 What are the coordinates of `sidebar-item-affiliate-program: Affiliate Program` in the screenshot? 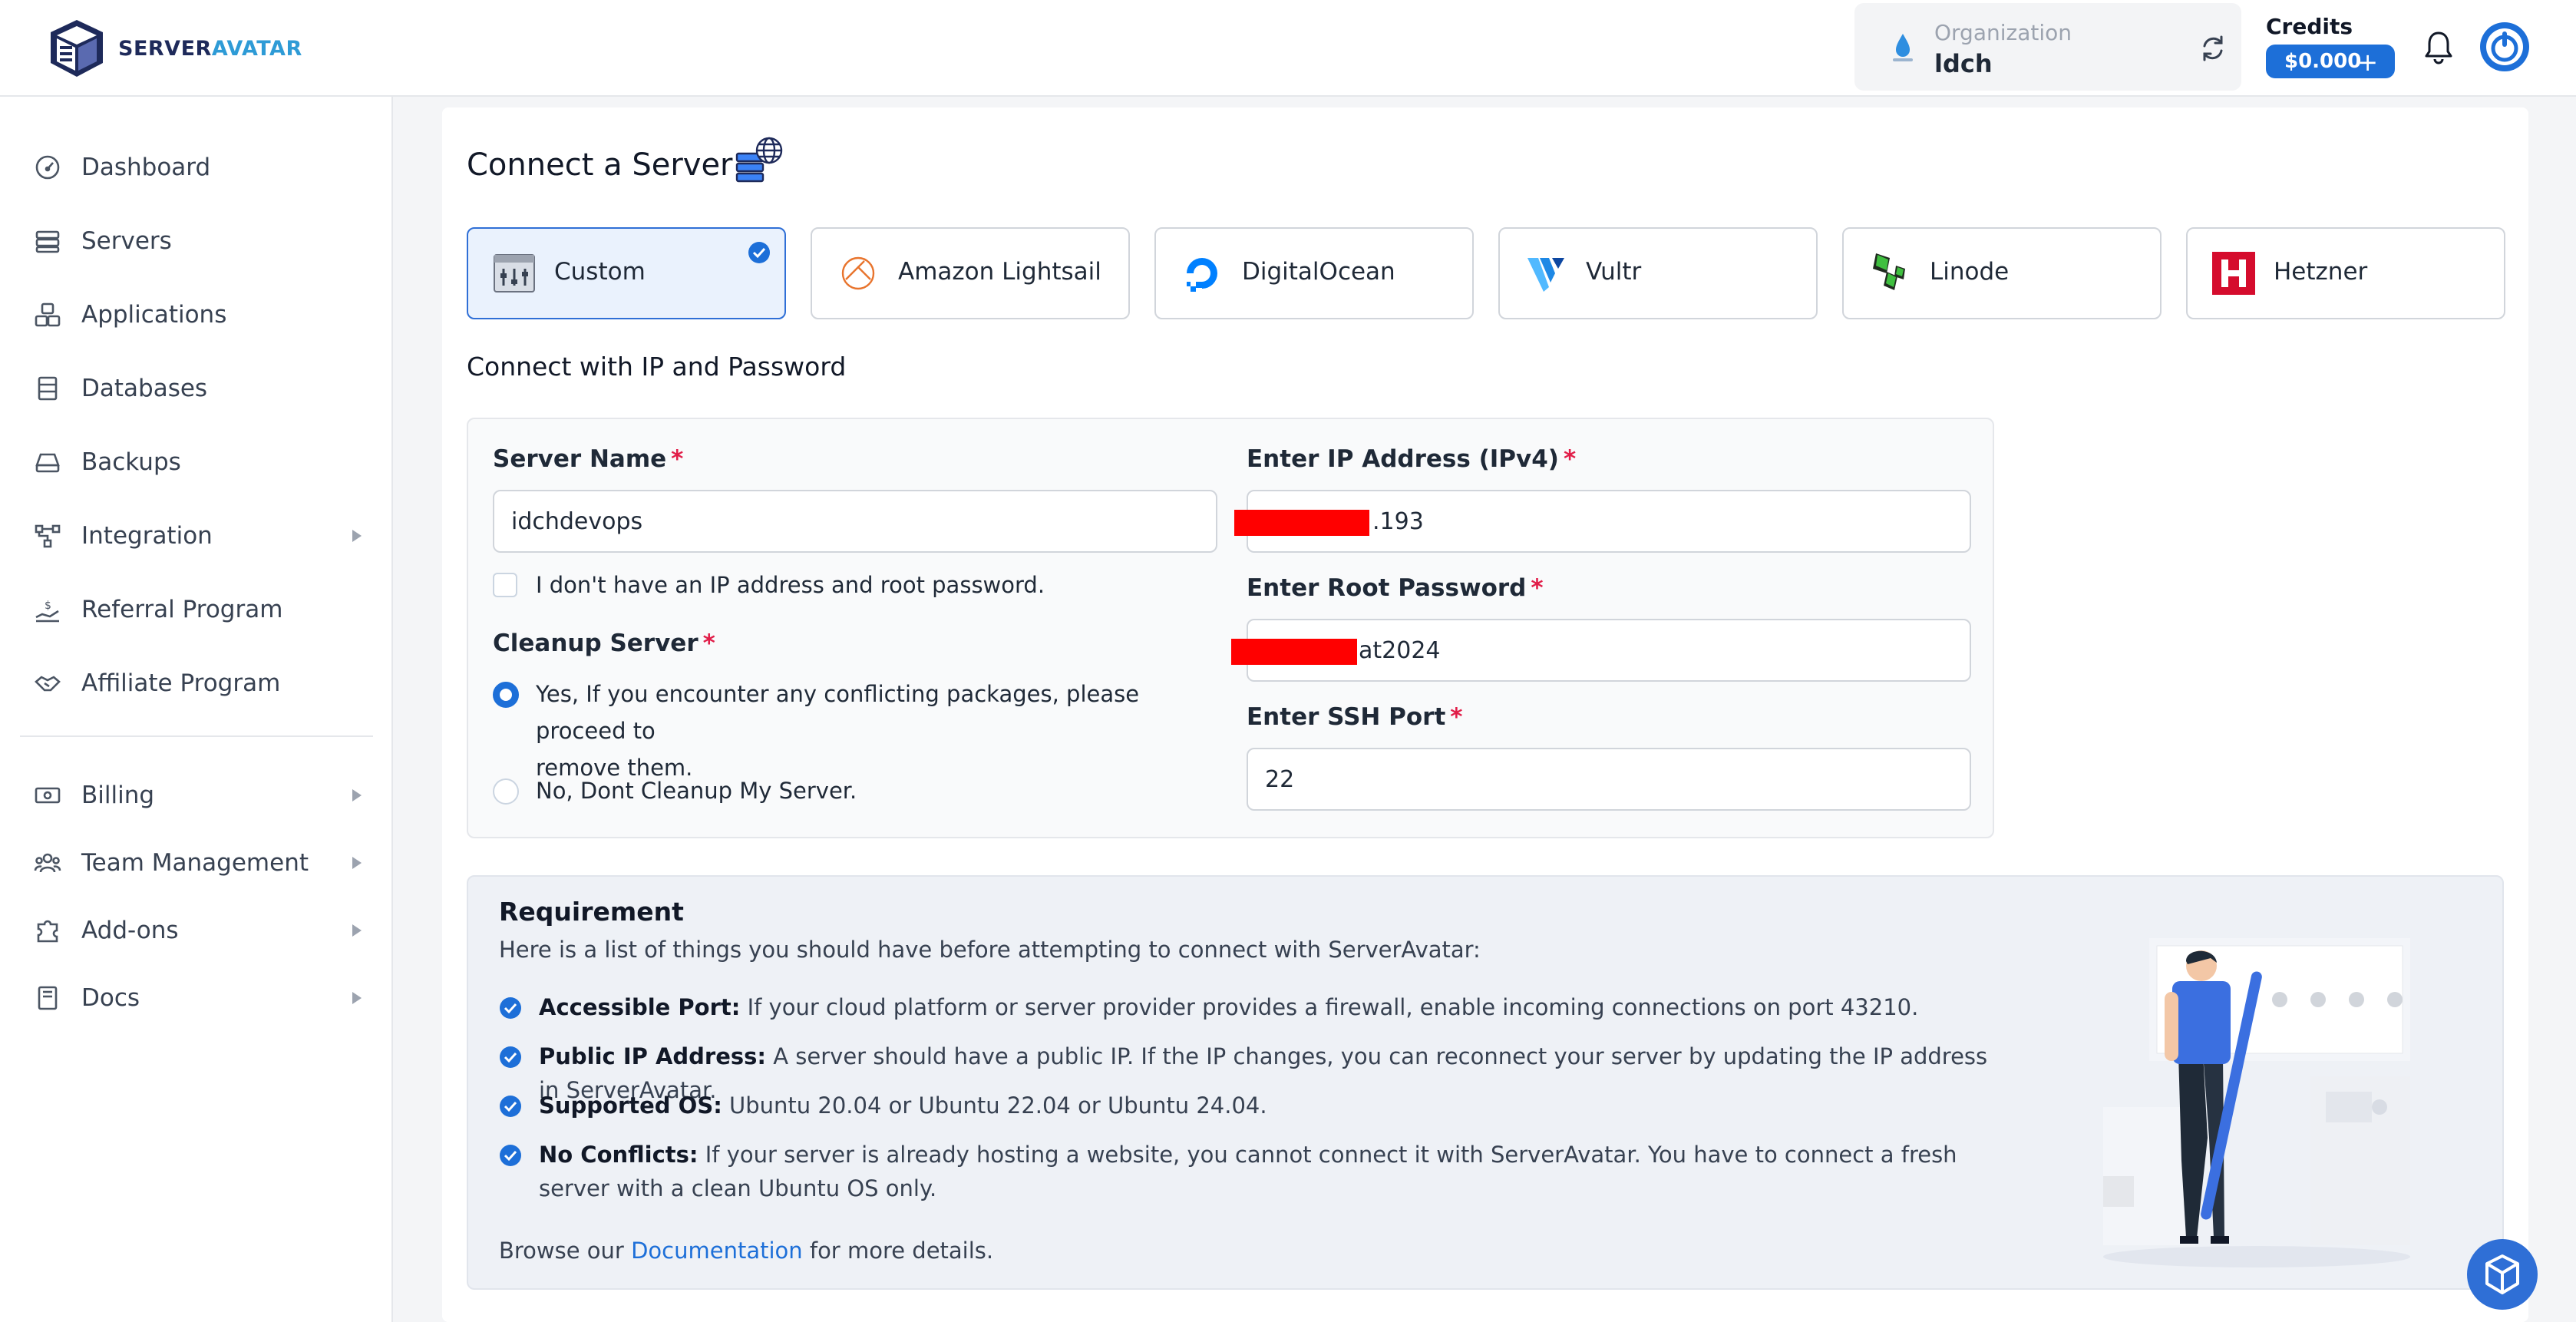 It's located at (199, 683).